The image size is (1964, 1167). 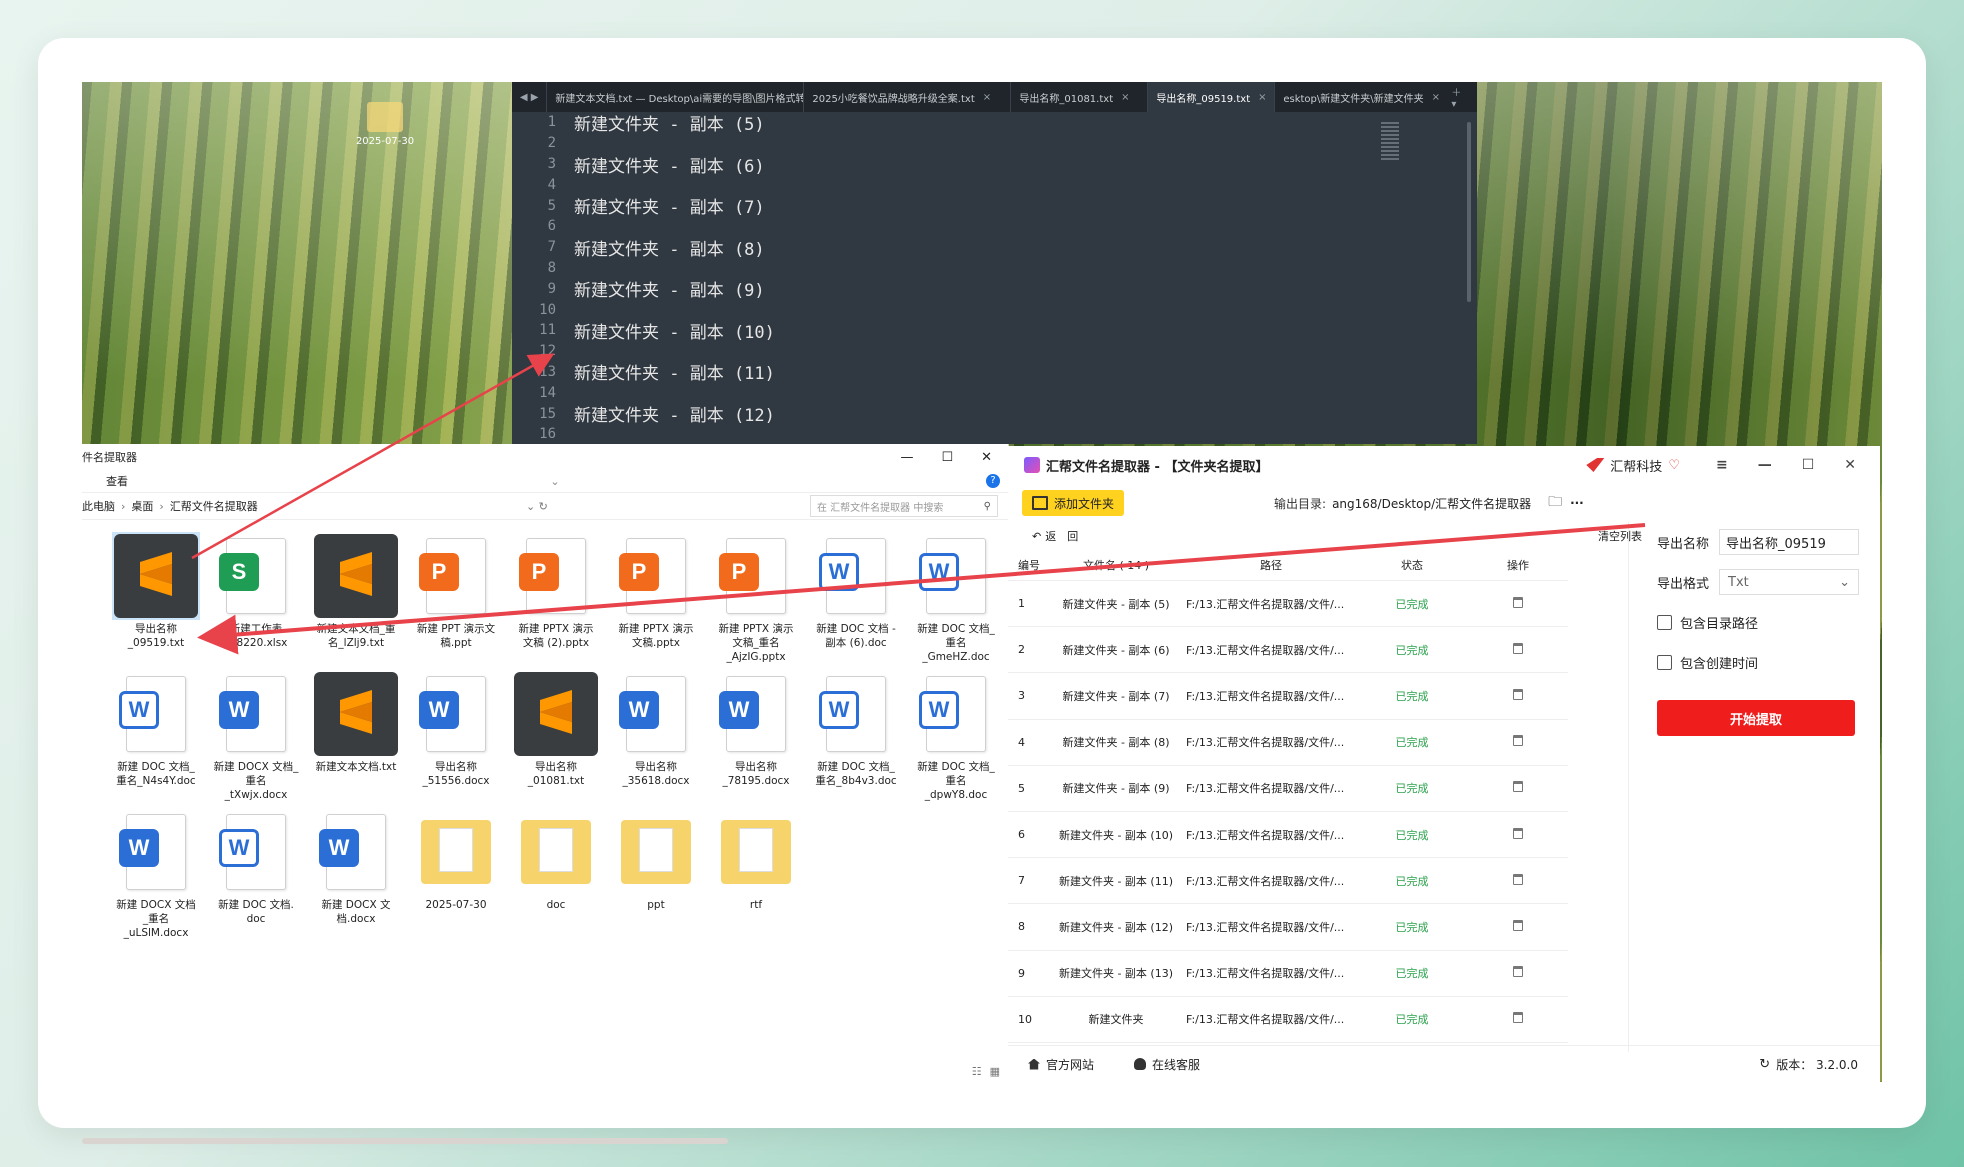 What do you see at coordinates (1633, 465) in the screenshot?
I see `brand: 汇帮科技 ♡` at bounding box center [1633, 465].